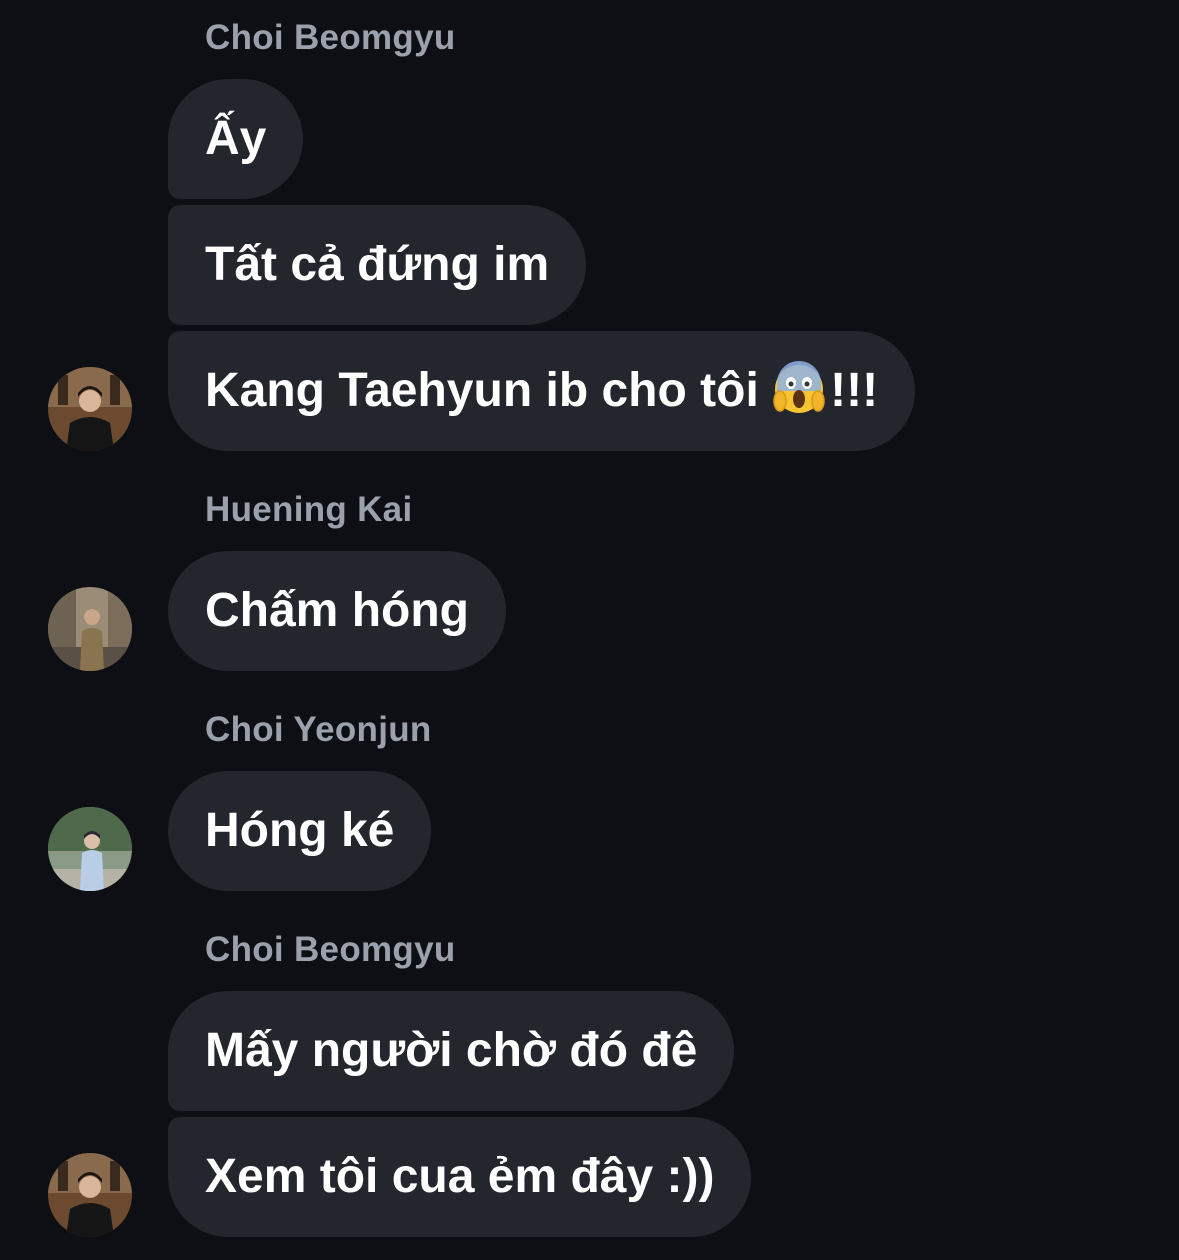 This screenshot has height=1260, width=1179. I want to click on message-bubble: Chấm hóng, so click(337, 611).